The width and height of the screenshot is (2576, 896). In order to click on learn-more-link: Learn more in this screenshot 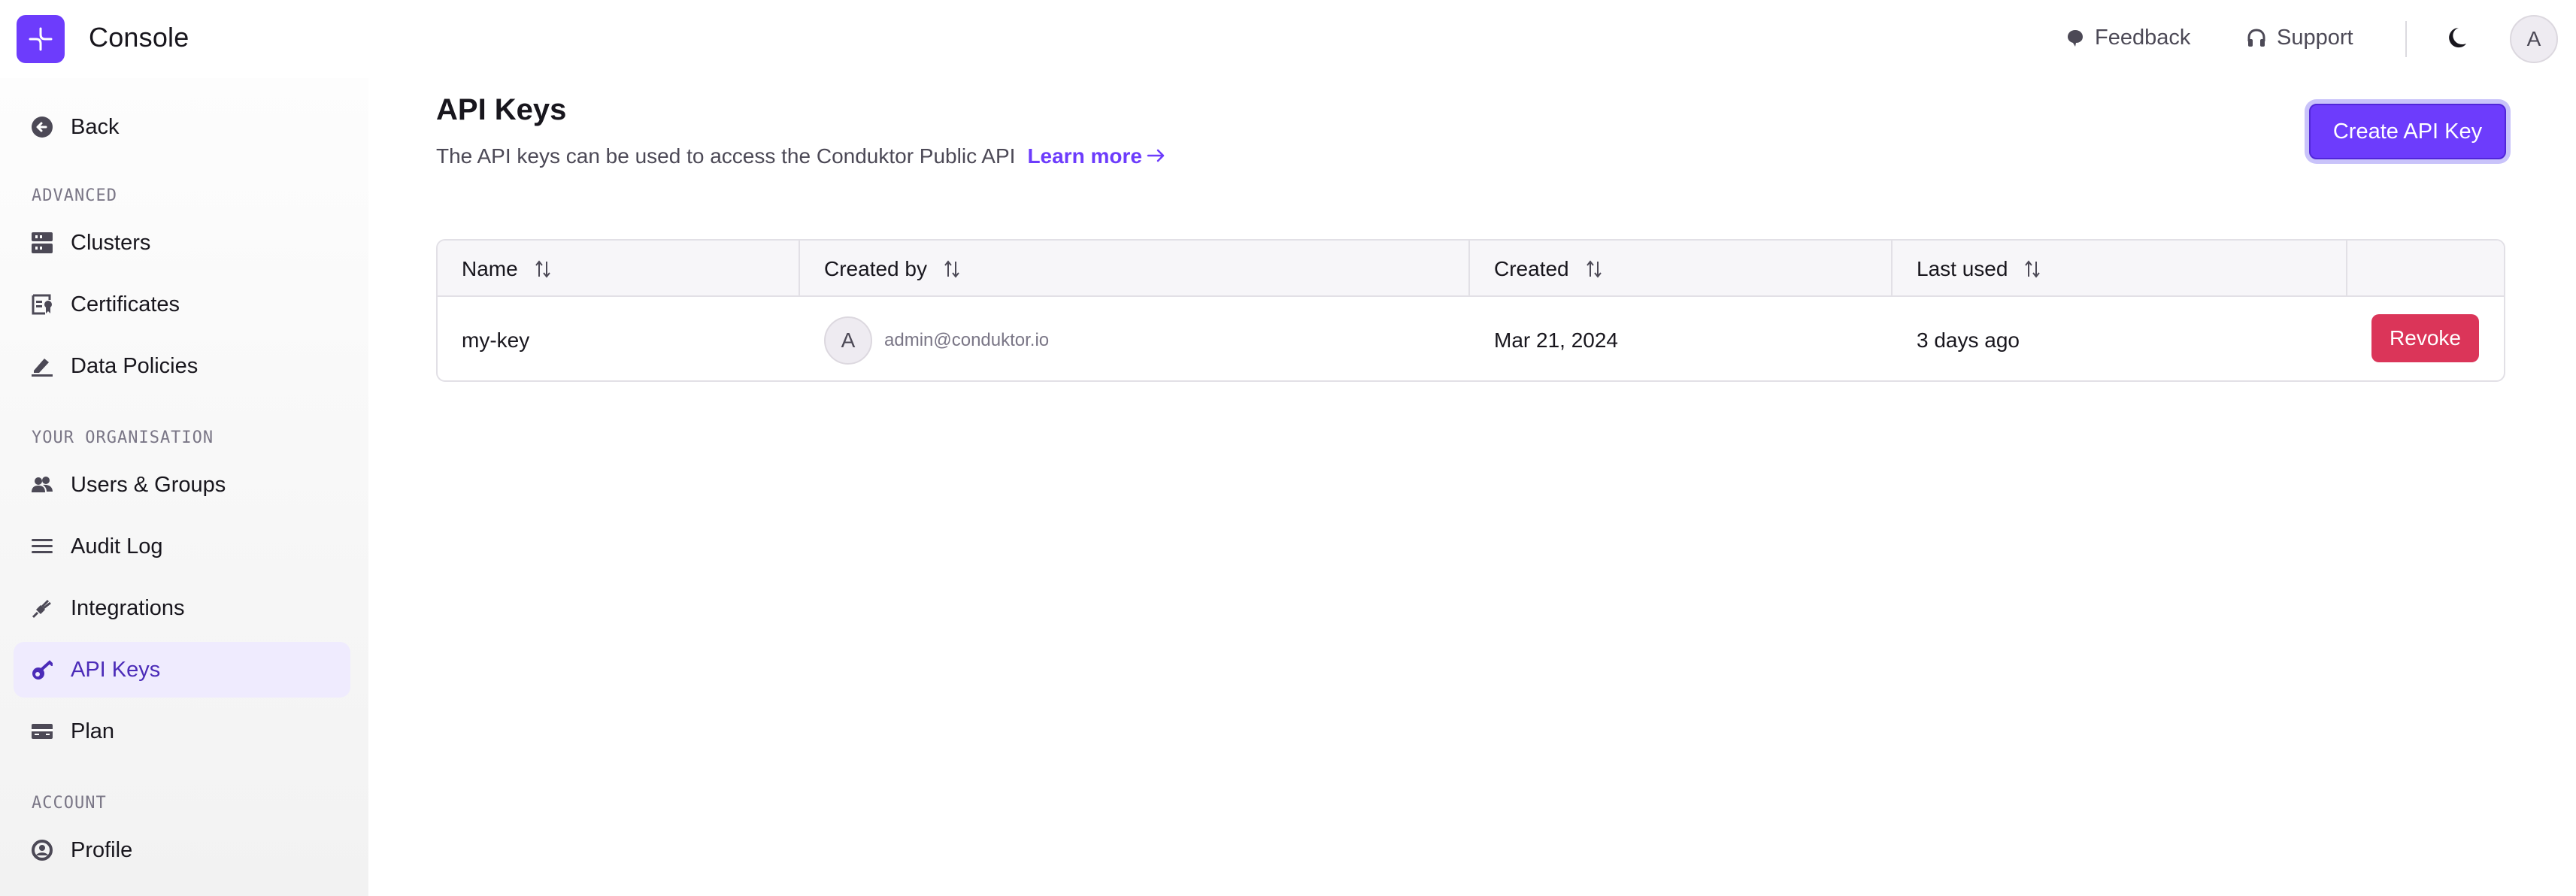, I will do `click(1096, 156)`.